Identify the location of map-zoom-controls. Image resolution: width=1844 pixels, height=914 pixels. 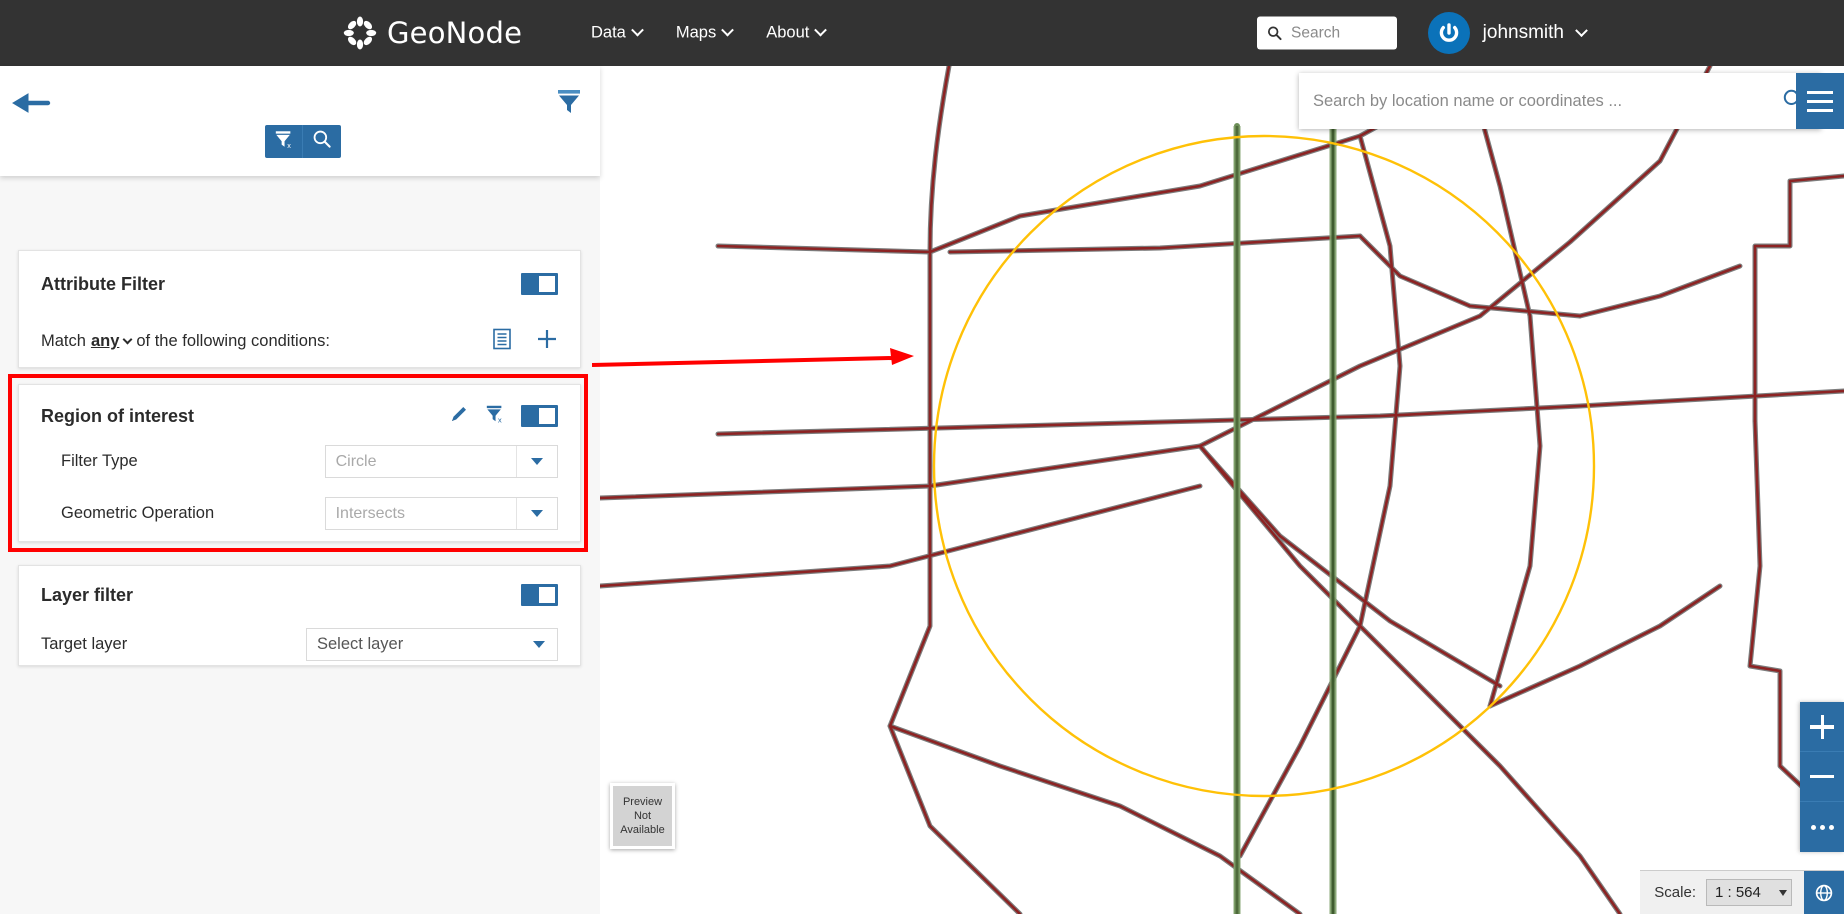
(1822, 777).